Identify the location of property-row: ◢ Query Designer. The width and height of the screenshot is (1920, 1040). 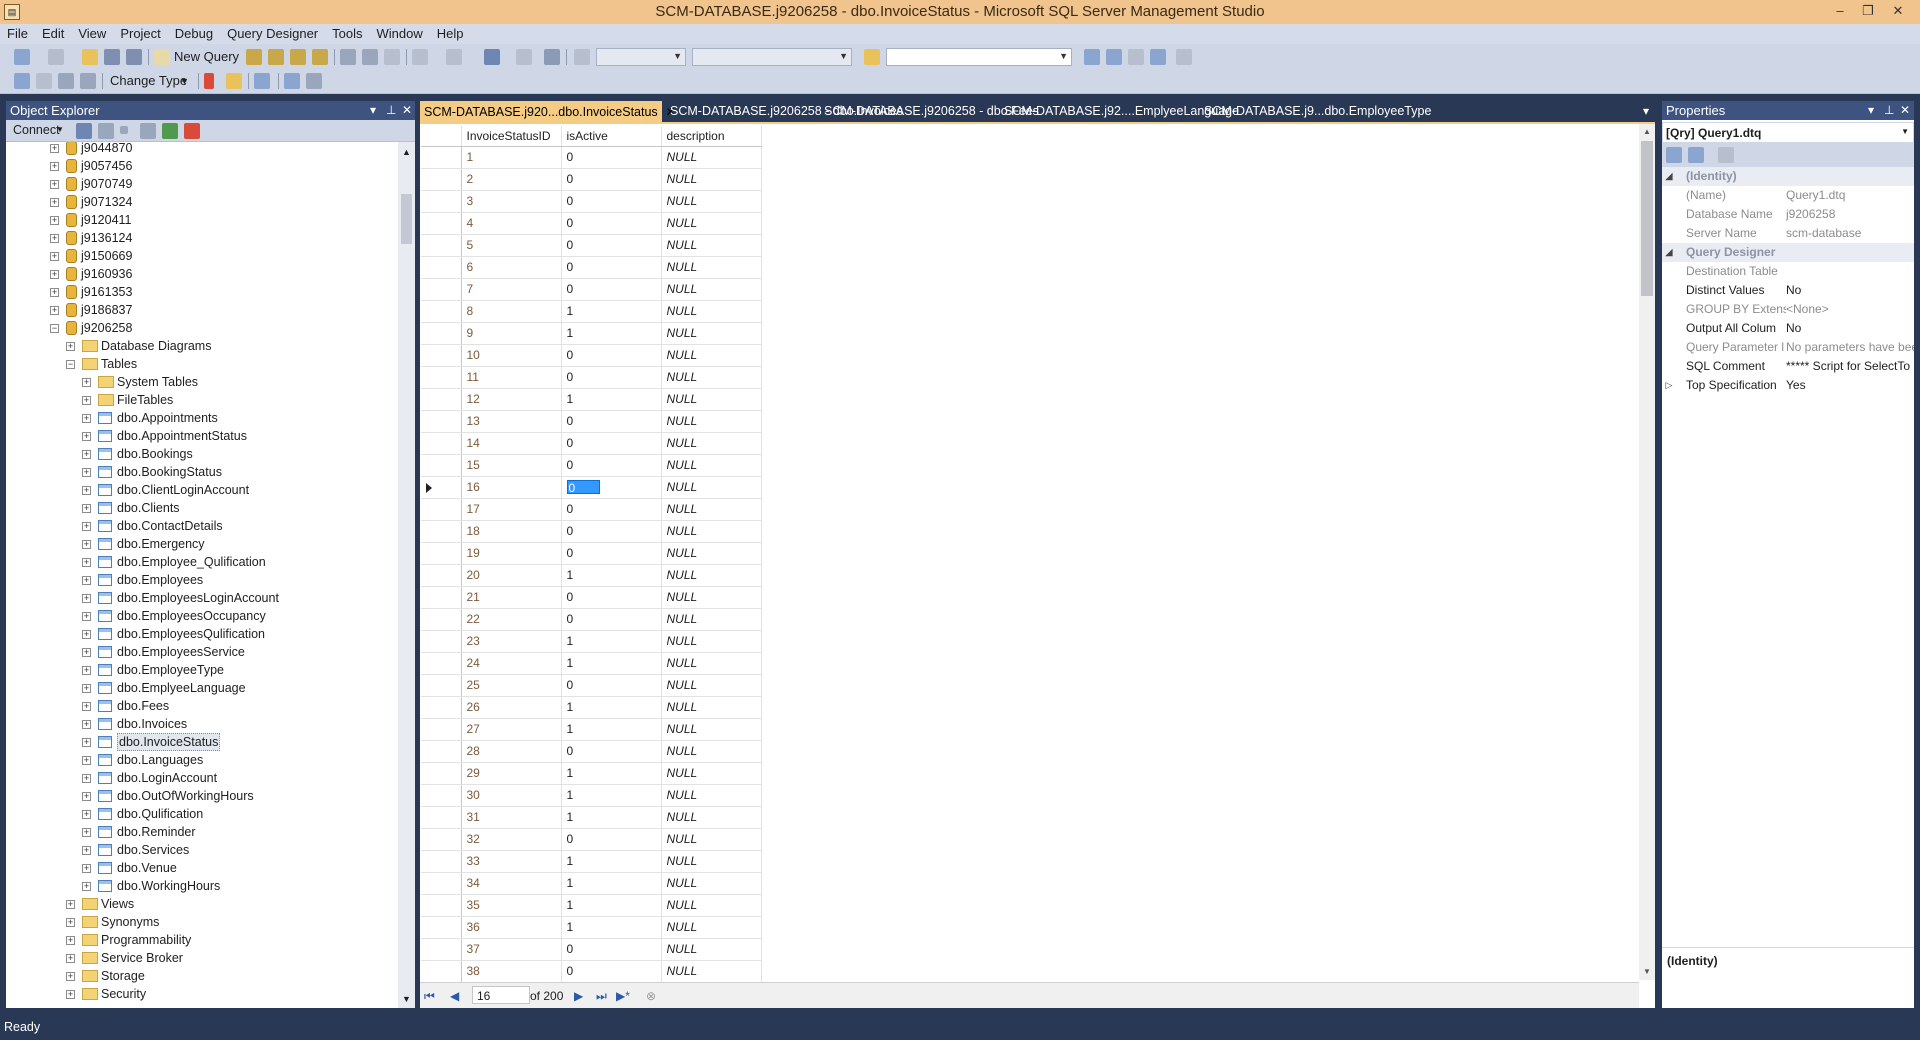
(1788, 252).